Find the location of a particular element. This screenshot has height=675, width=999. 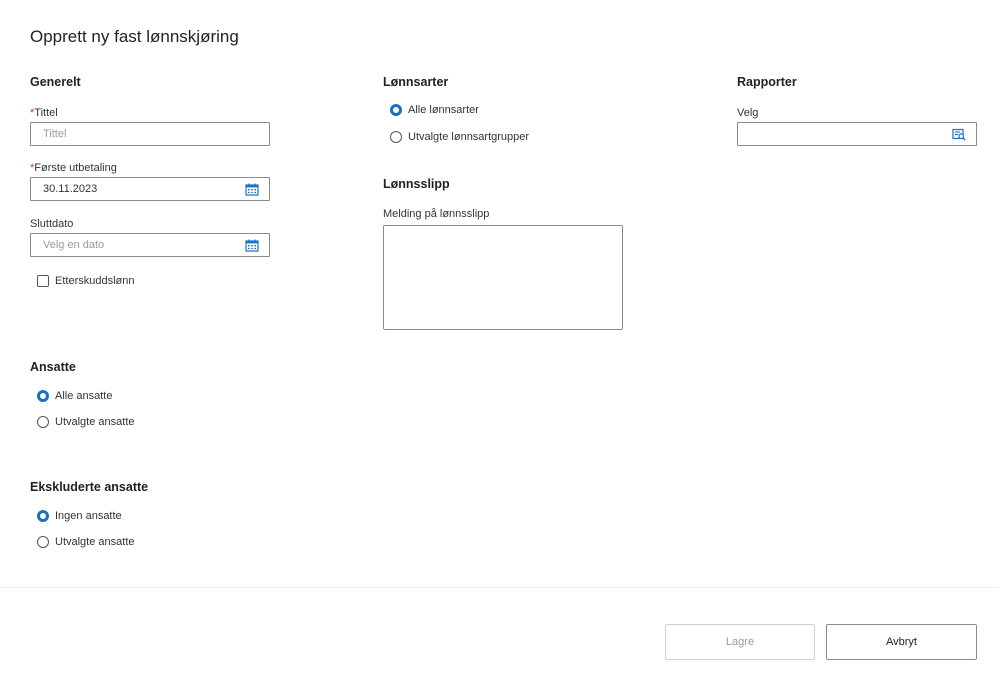

section-employees-heading: Ansatte is located at coordinates (53, 367).